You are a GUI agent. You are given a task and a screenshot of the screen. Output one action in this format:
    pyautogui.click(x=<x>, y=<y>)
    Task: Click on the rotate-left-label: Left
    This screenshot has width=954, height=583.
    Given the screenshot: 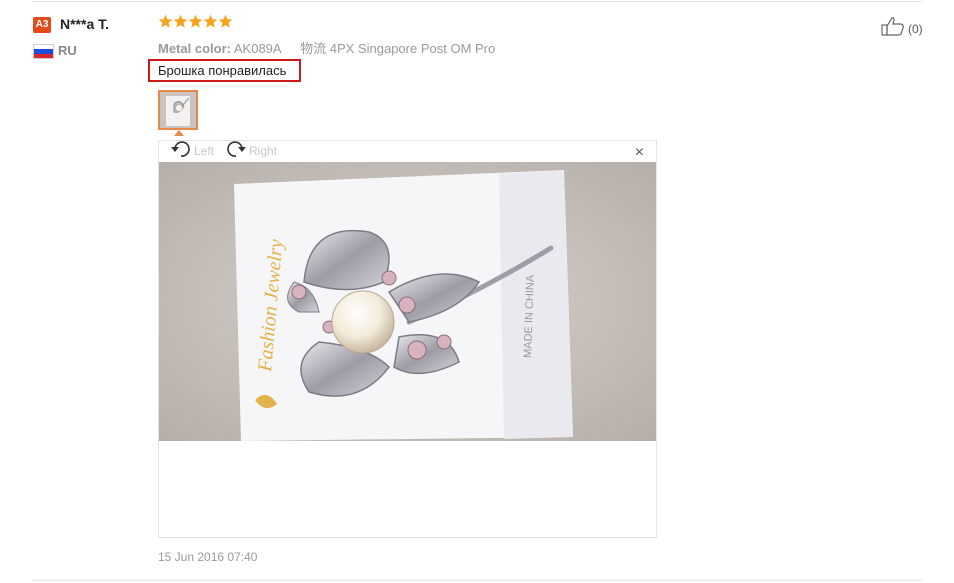 What is the action you would take?
    pyautogui.click(x=204, y=151)
    